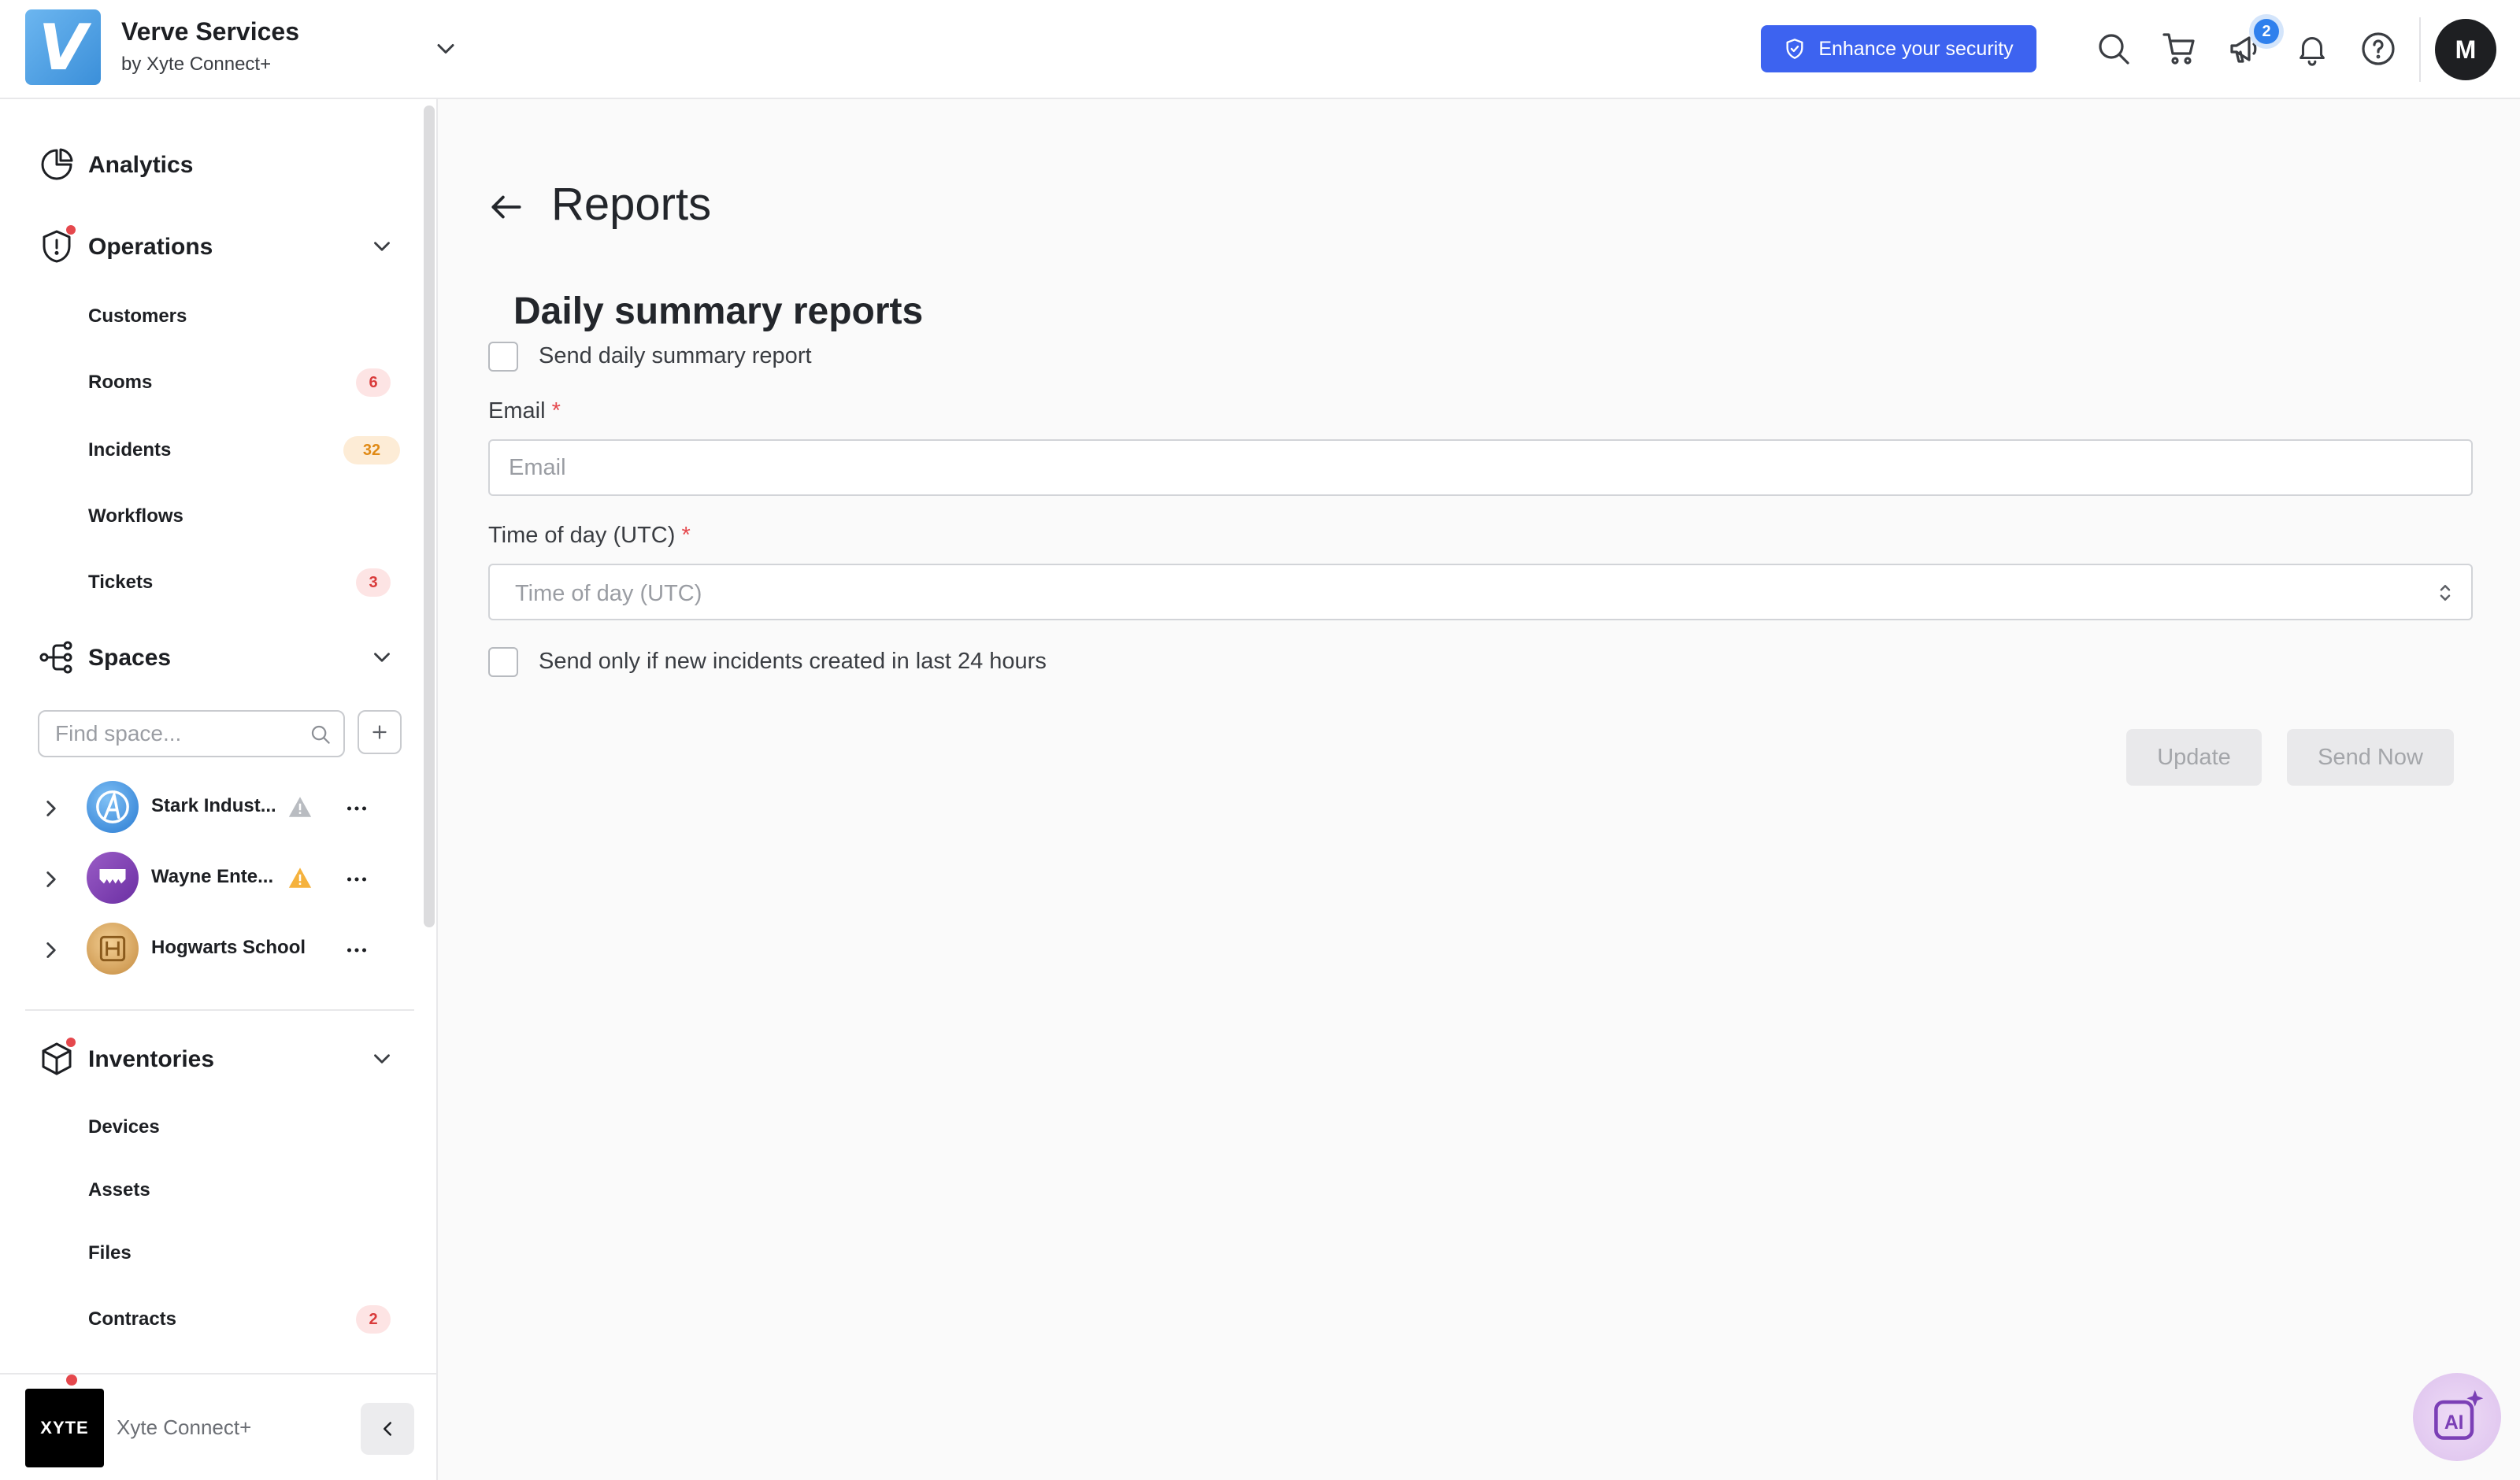  Describe the element at coordinates (150, 247) in the screenshot. I see `sidebar-label-operations: Operations` at that location.